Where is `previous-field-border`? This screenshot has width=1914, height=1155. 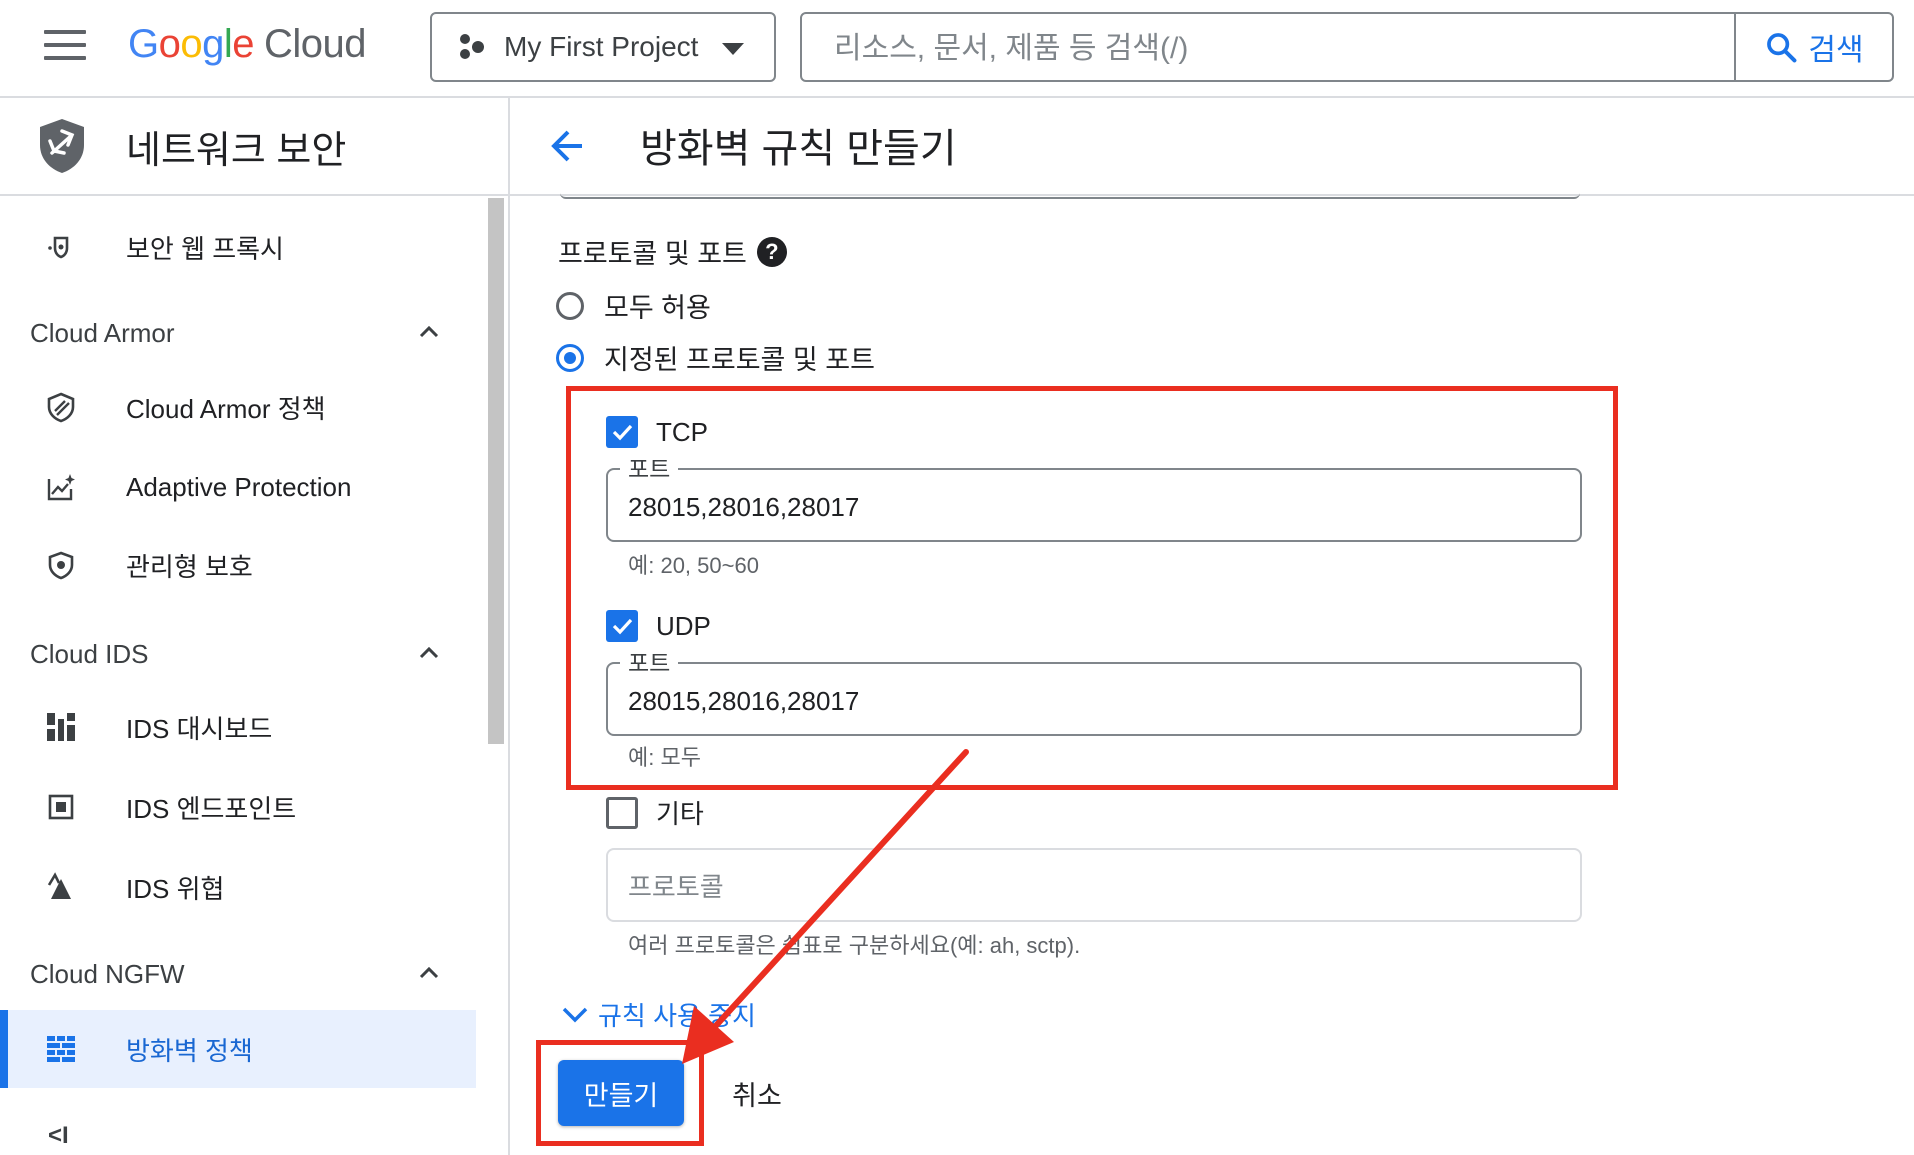
previous-field-border is located at coordinates (1070, 196).